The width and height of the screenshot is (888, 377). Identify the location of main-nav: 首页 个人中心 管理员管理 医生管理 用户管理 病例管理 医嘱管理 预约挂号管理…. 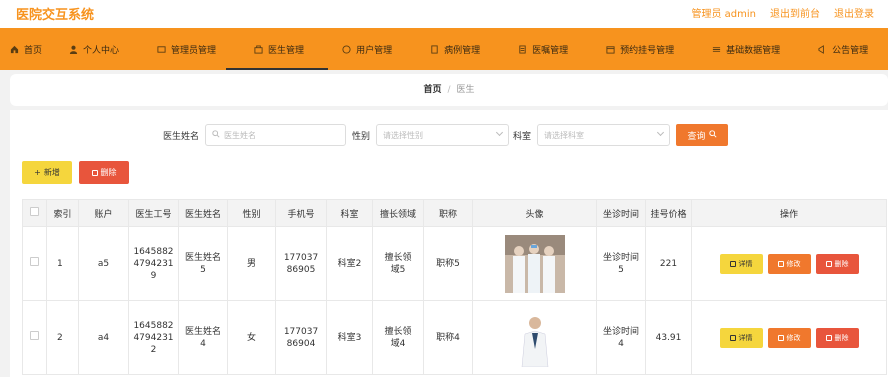
(444, 49).